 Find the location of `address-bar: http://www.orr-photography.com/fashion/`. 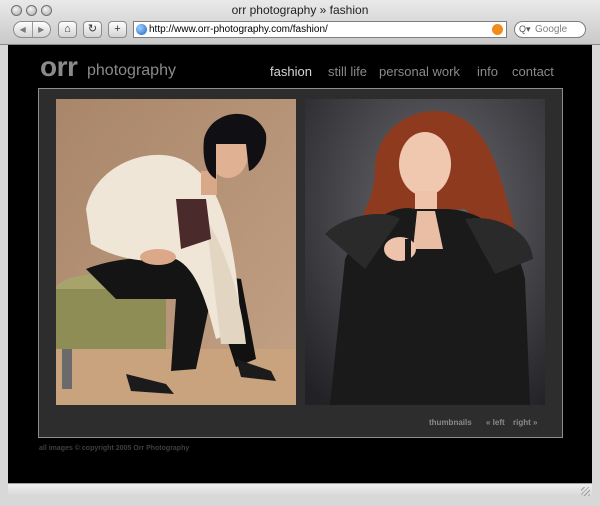

address-bar: http://www.orr-photography.com/fashion/ is located at coordinates (320, 29).